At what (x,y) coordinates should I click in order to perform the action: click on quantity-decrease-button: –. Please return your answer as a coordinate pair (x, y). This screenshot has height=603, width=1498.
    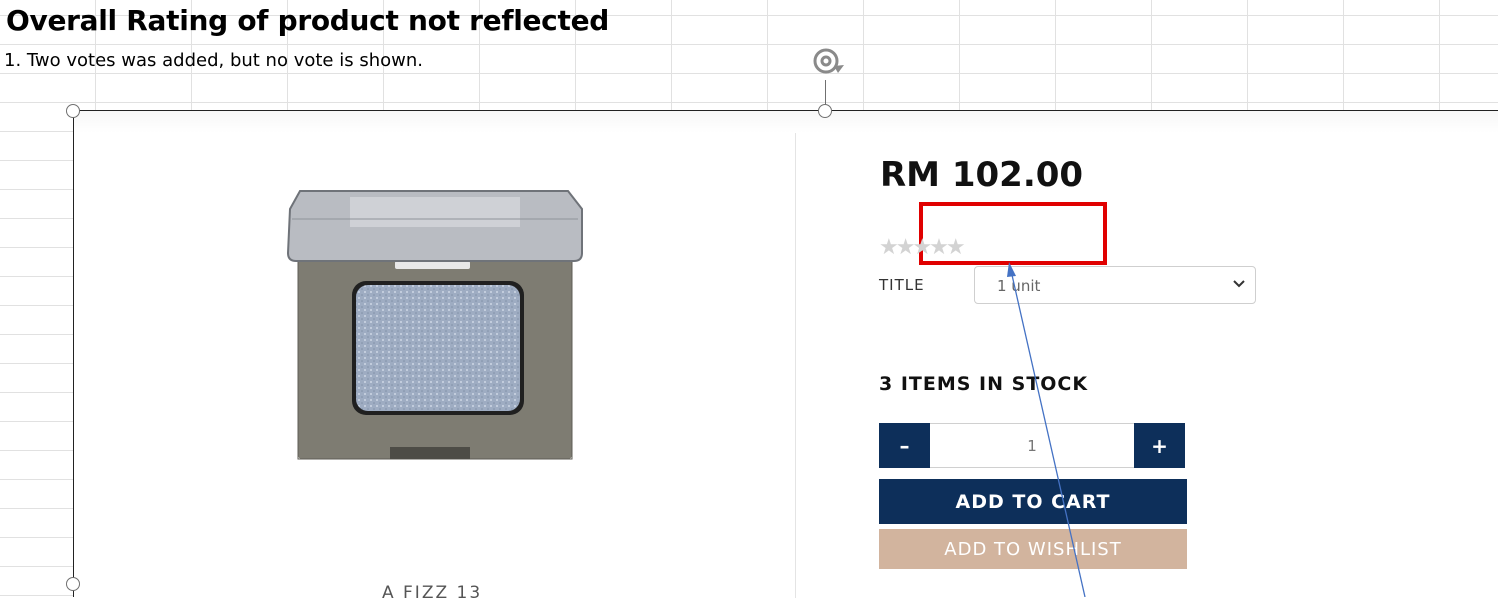
    Looking at the image, I should click on (904, 445).